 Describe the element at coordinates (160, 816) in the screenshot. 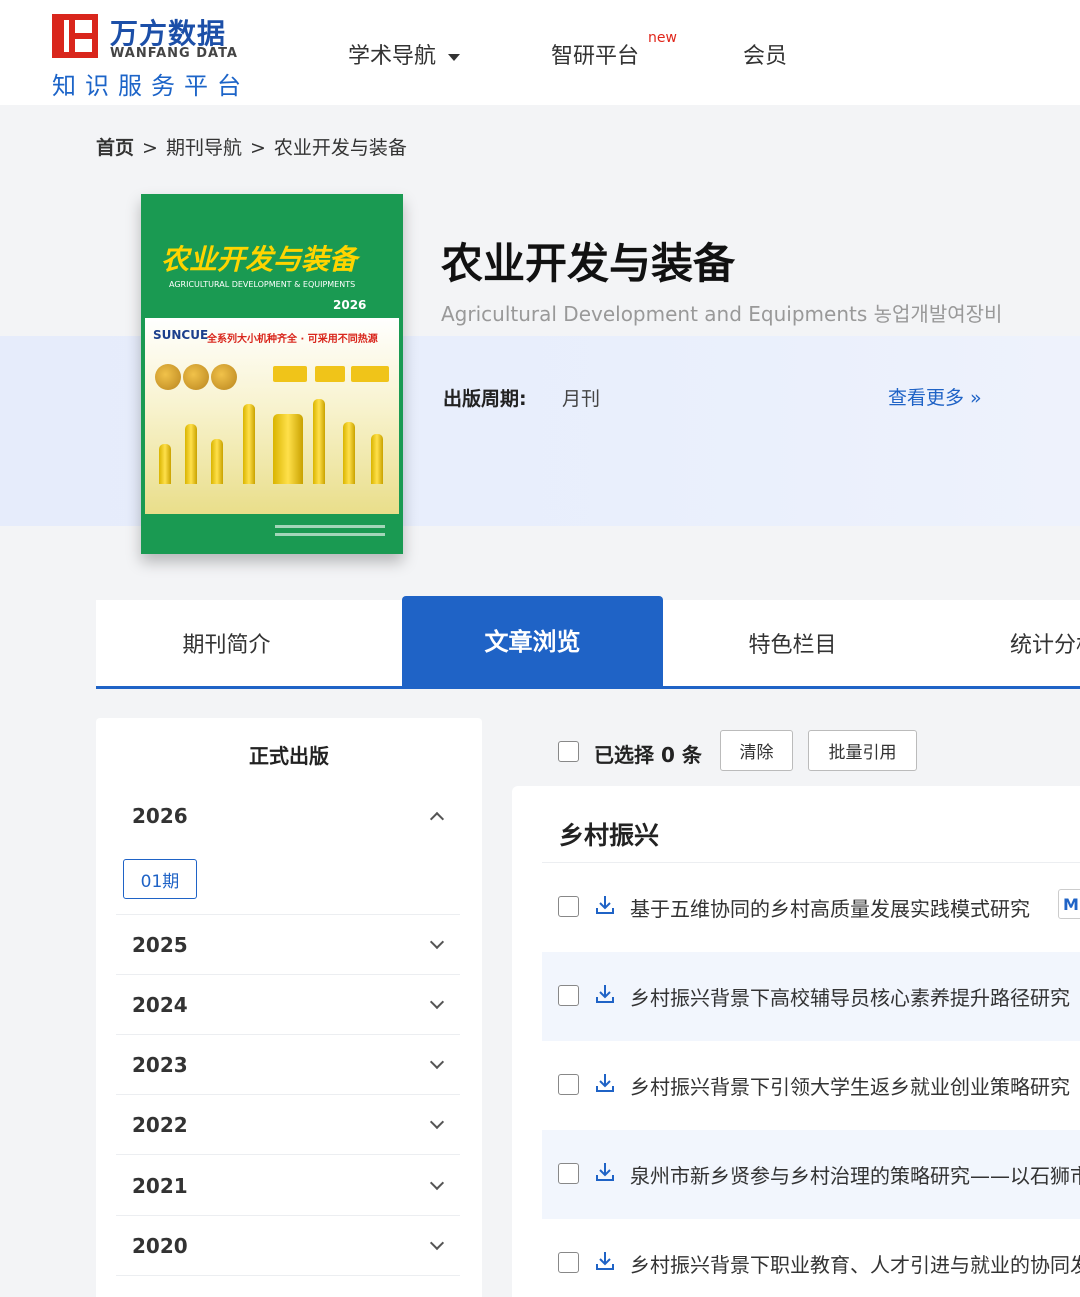

I see `year-label: 2026` at that location.